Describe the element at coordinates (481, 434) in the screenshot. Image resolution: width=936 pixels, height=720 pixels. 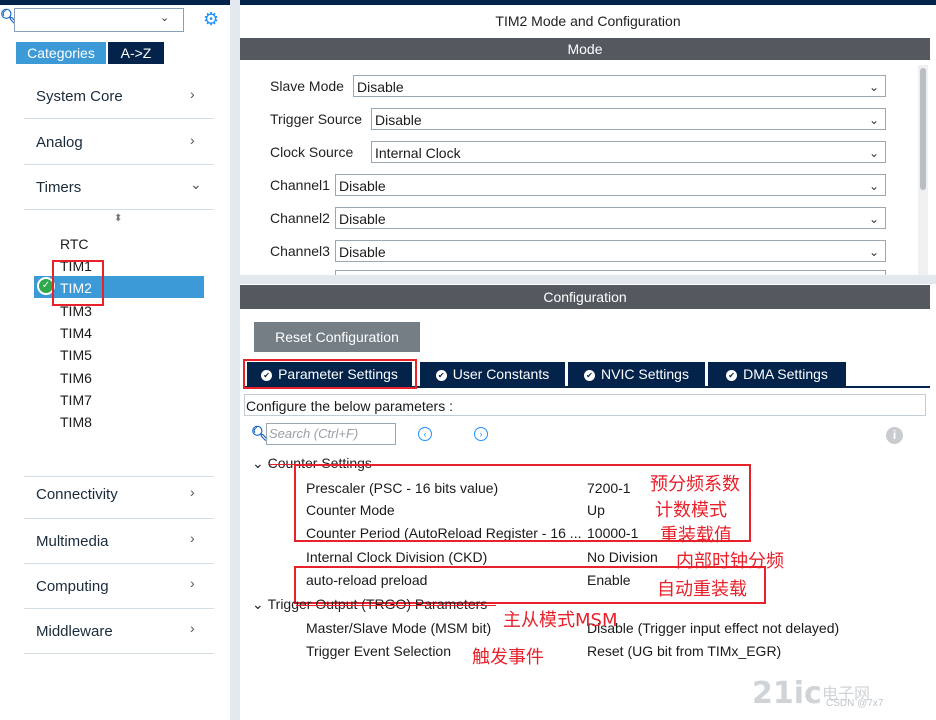
I see `next-match-icon: ›` at that location.